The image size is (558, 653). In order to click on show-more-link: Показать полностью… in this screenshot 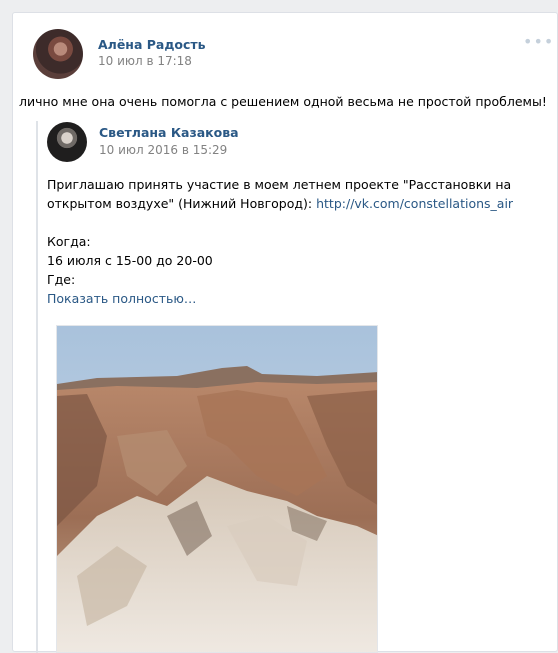, I will do `click(297, 298)`.